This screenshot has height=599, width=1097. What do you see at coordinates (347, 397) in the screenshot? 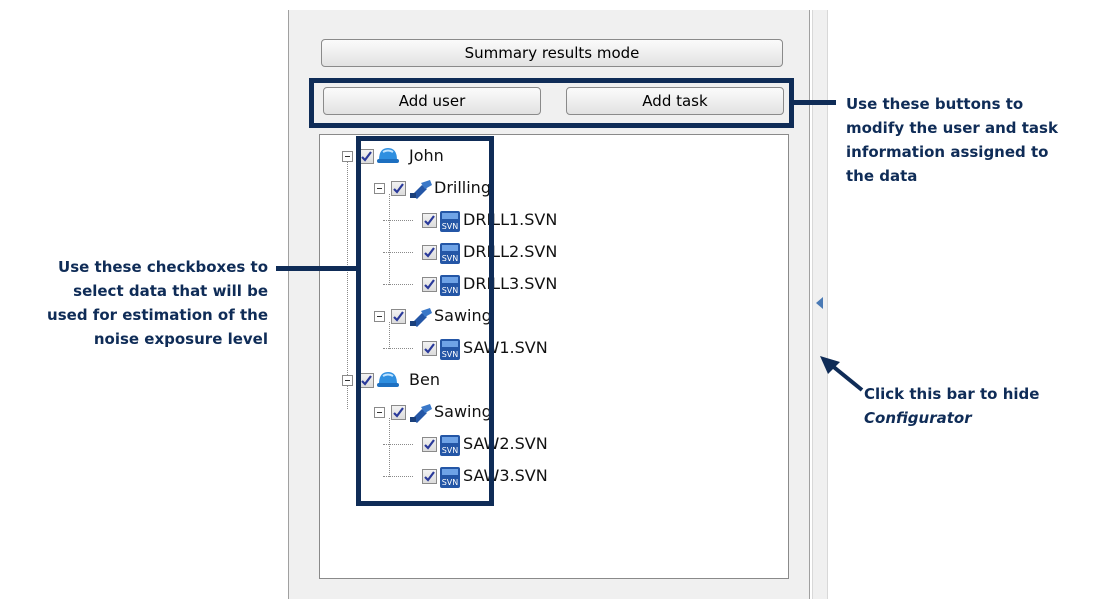
I see `tree-connector` at bounding box center [347, 397].